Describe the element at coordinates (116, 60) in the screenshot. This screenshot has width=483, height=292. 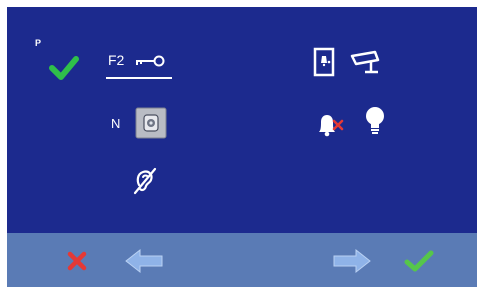
I see `function-key-label: F2` at that location.